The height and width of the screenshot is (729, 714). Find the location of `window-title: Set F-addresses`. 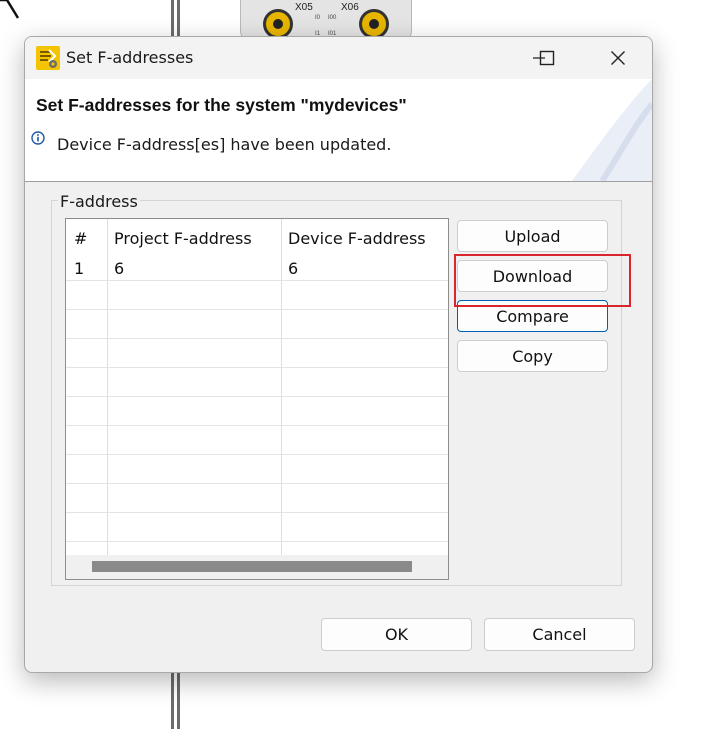

window-title: Set F-addresses is located at coordinates (130, 57).